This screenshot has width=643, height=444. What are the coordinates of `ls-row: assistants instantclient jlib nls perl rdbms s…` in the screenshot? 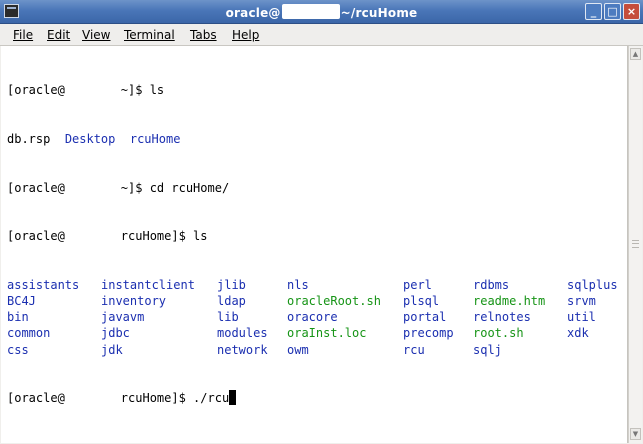 It's located at (312, 285).